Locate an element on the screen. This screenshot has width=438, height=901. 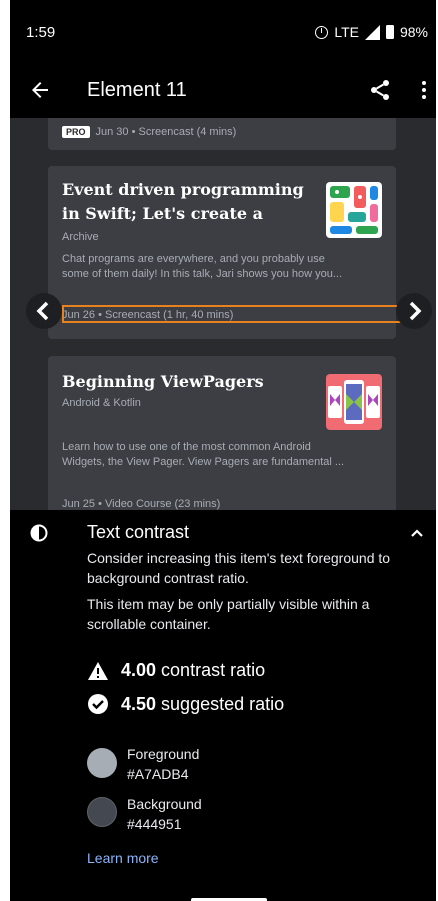
next-issue-button is located at coordinates (414, 311).